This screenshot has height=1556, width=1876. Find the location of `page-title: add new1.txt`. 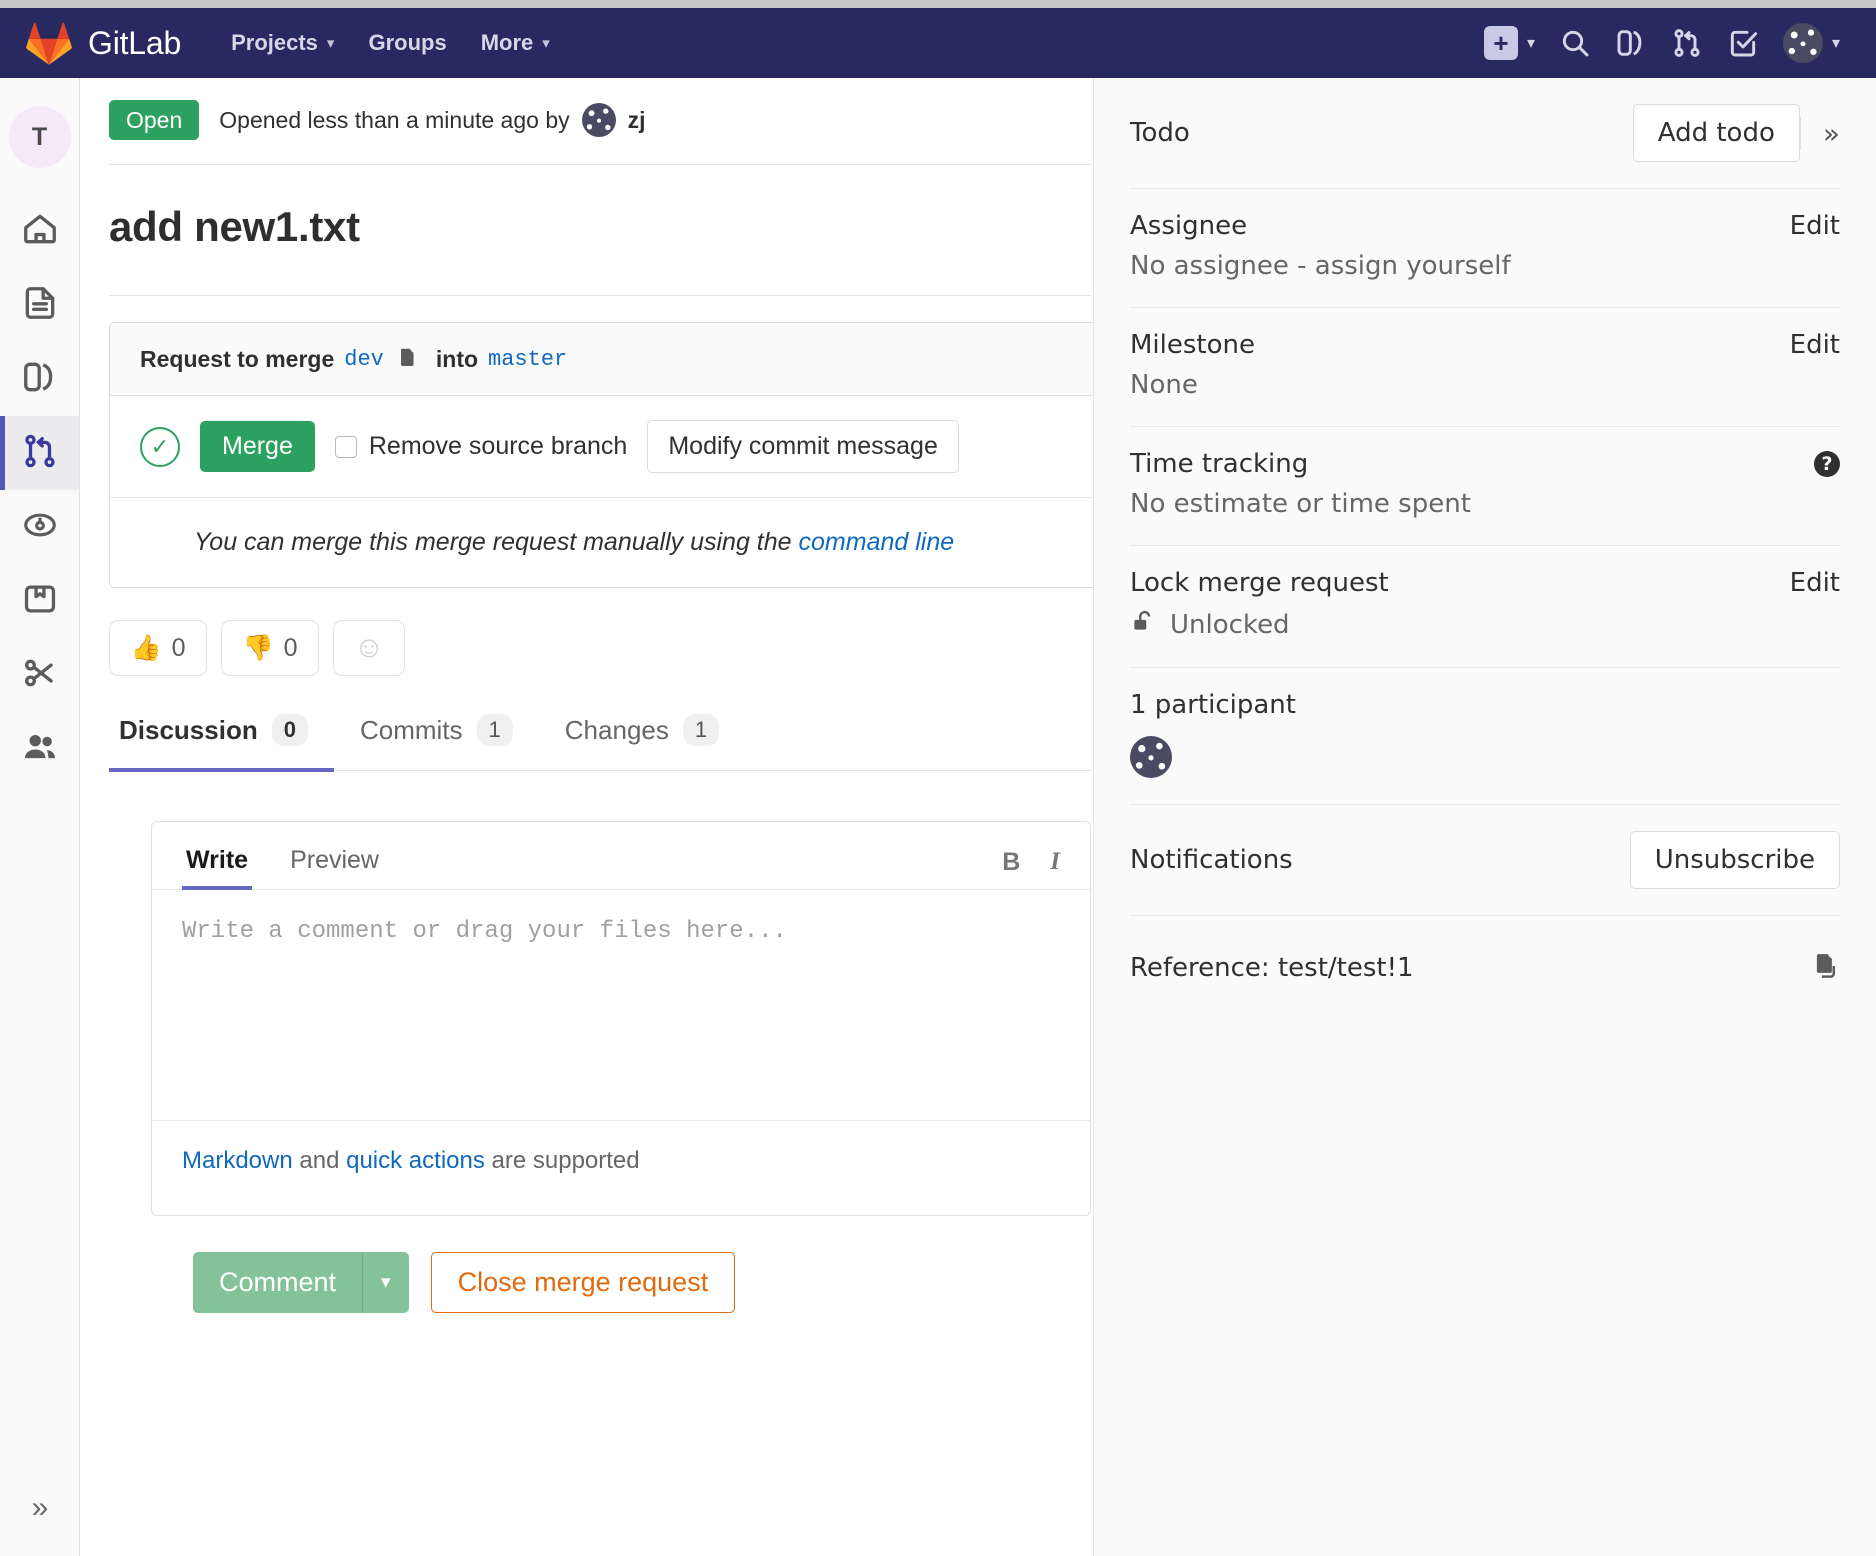

page-title: add new1.txt is located at coordinates (600, 231).